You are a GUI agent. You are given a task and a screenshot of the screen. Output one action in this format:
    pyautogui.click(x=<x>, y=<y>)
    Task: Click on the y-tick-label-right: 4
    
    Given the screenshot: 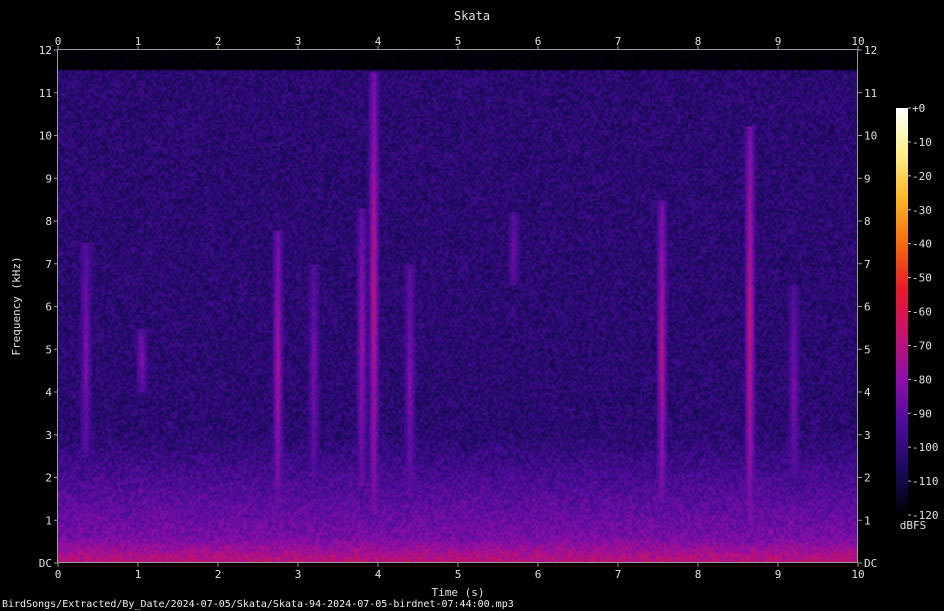 What is the action you would take?
    pyautogui.click(x=867, y=392)
    